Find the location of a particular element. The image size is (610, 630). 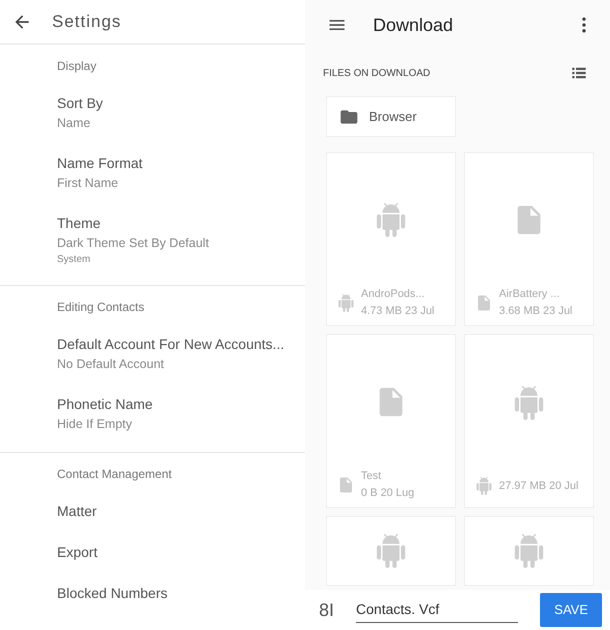

setting-value: Hide If Empty is located at coordinates (95, 424).